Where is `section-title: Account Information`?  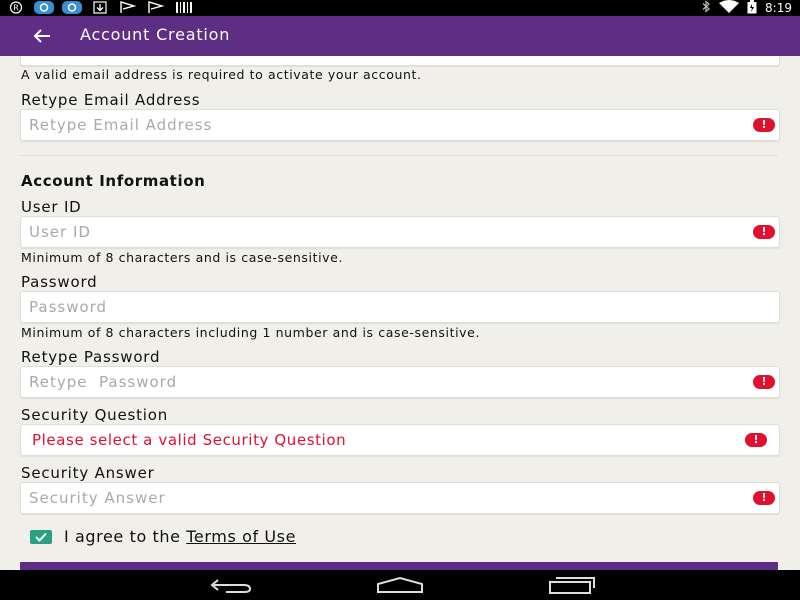
section-title: Account Information is located at coordinates (113, 181).